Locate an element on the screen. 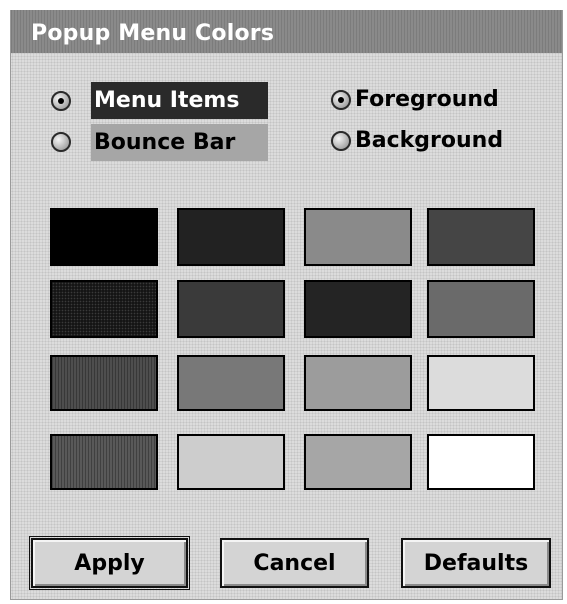 This screenshot has height=604, width=567. radio-background: Background is located at coordinates (417, 141).